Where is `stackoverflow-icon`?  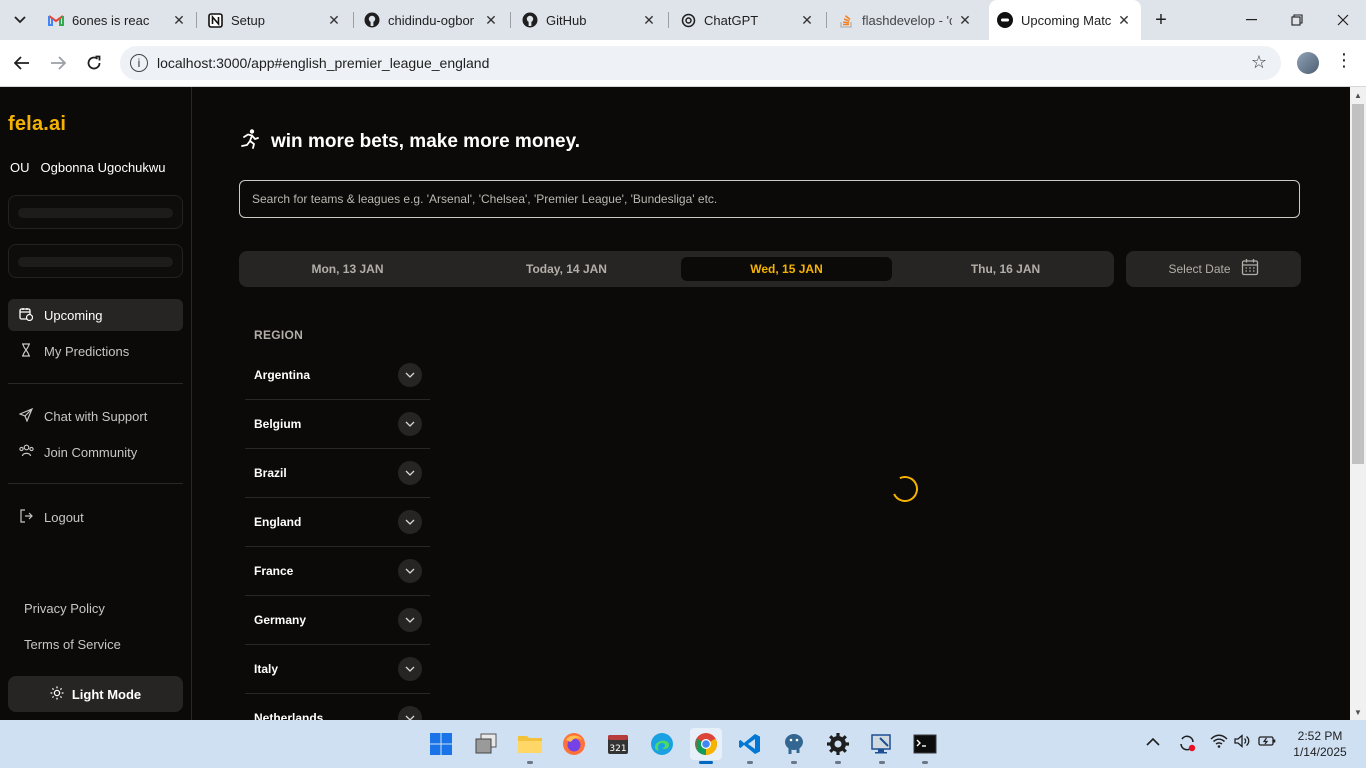
stackoverflow-icon is located at coordinates (846, 20).